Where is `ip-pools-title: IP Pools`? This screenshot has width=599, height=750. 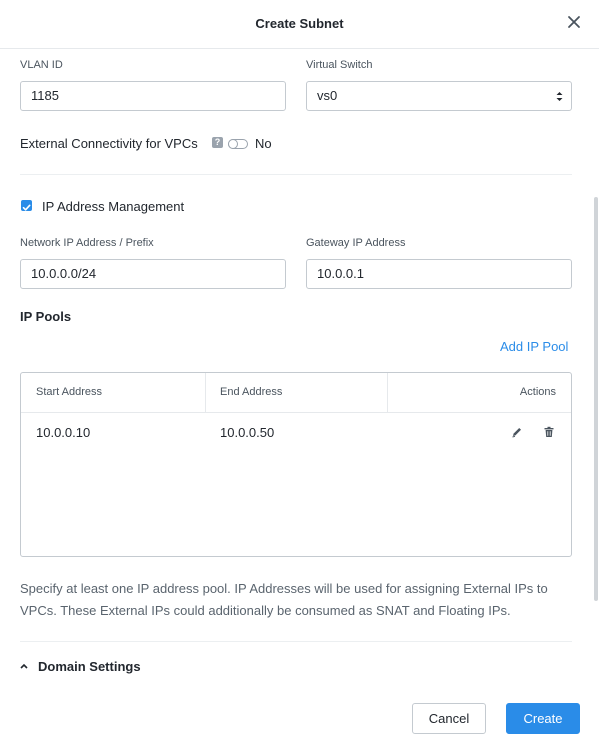
ip-pools-title: IP Pools is located at coordinates (46, 316).